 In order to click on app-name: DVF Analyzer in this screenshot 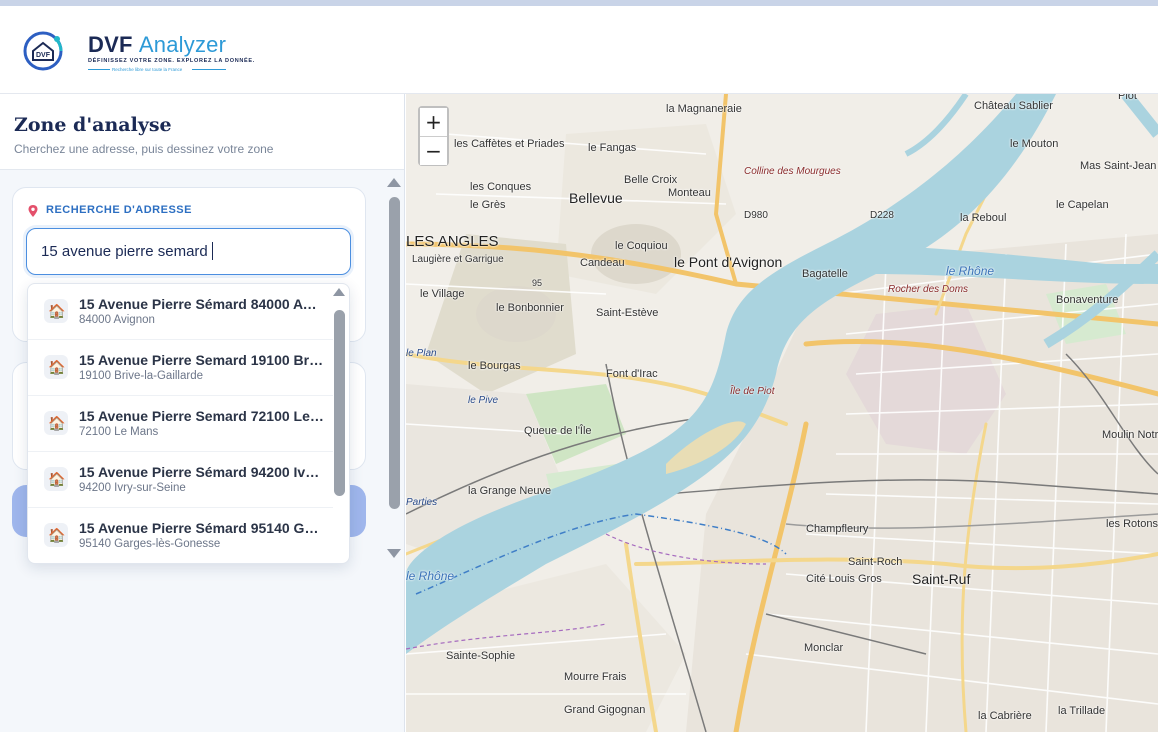, I will do `click(157, 45)`.